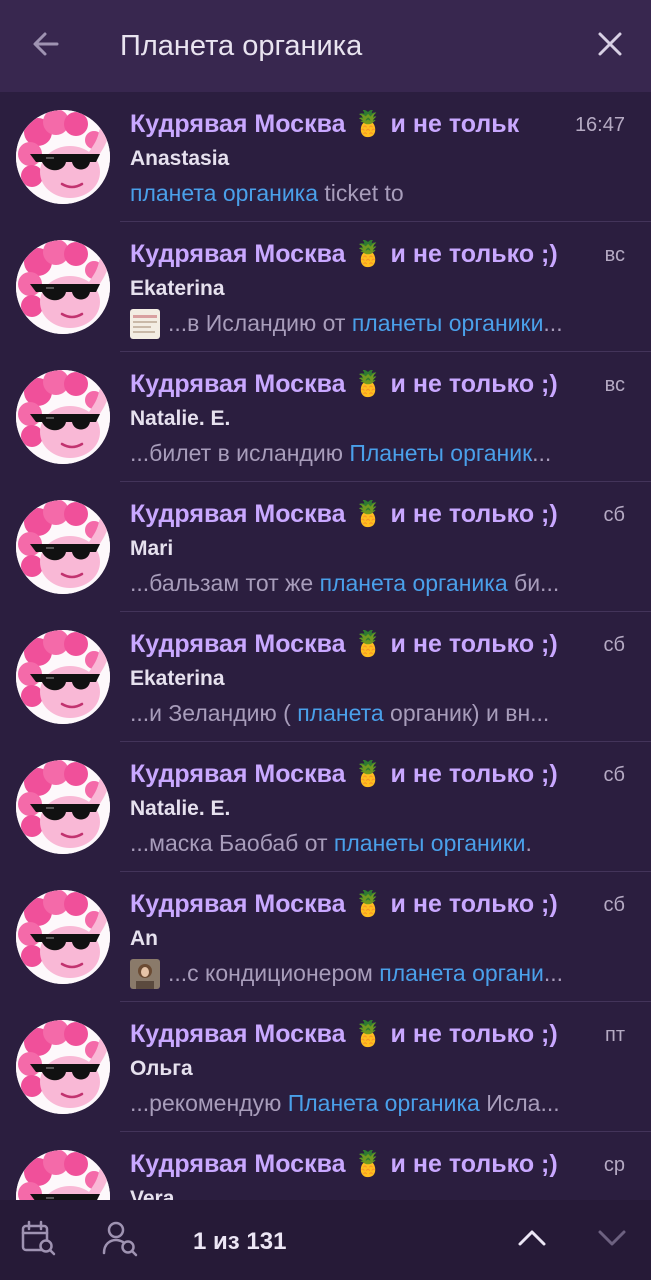 The image size is (651, 1280). I want to click on arrow-left-icon, so click(46, 46).